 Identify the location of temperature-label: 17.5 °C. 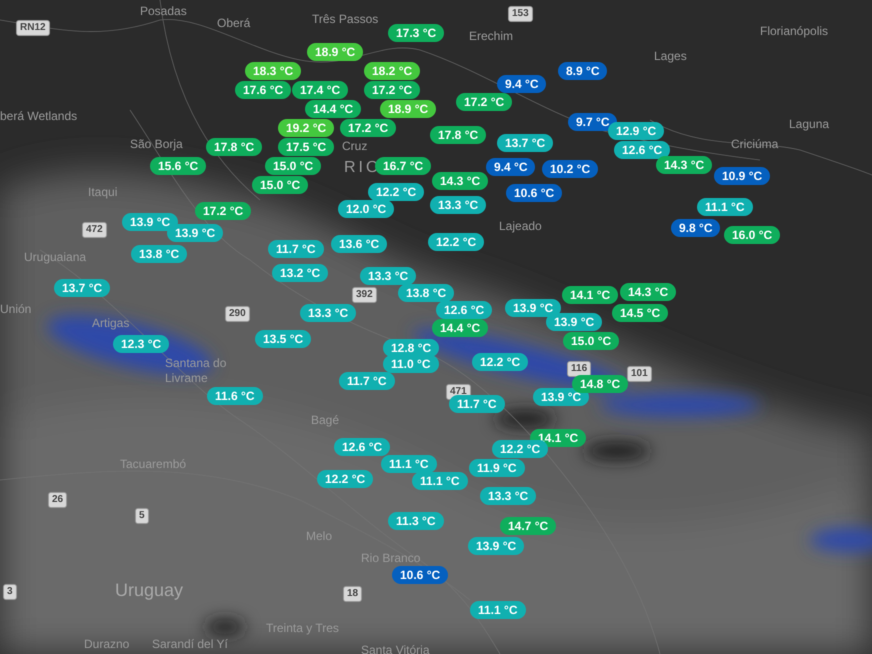
(306, 147).